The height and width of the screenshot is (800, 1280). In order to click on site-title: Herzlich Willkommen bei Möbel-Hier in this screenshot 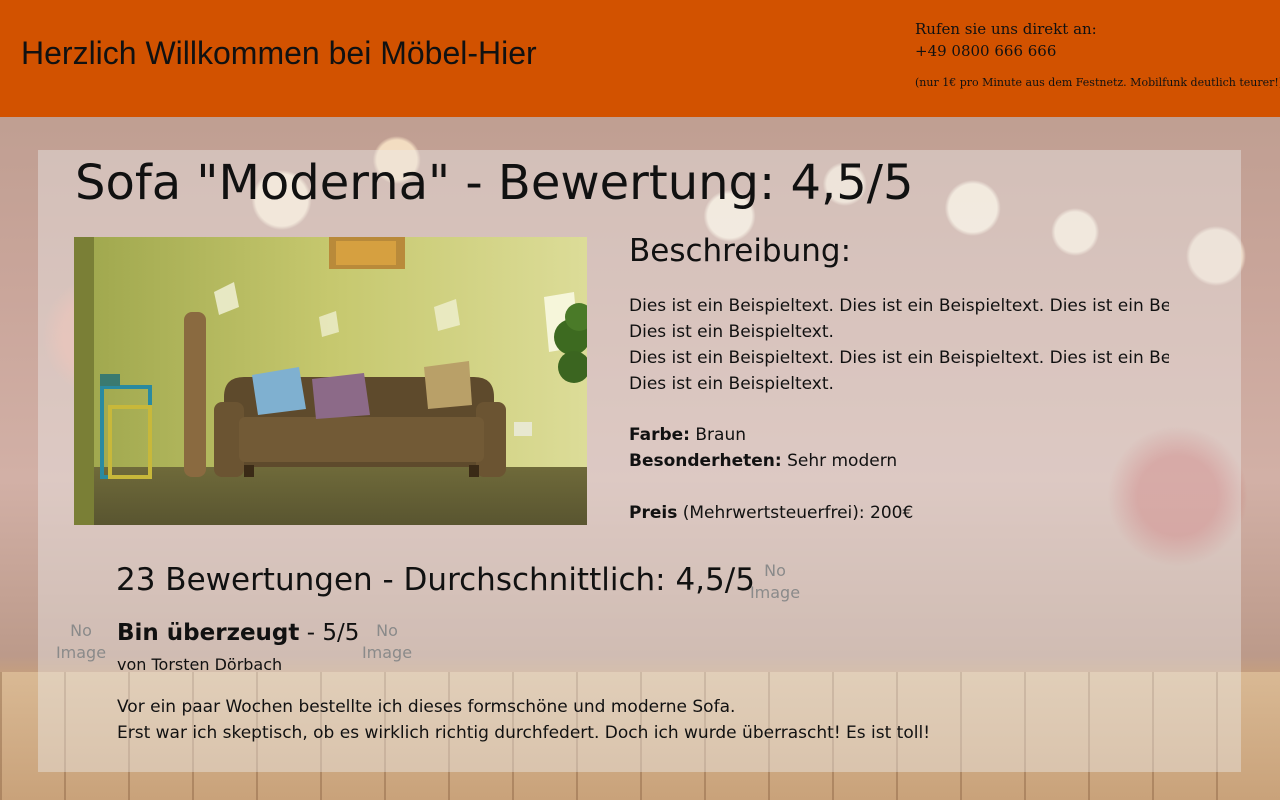, I will do `click(279, 53)`.